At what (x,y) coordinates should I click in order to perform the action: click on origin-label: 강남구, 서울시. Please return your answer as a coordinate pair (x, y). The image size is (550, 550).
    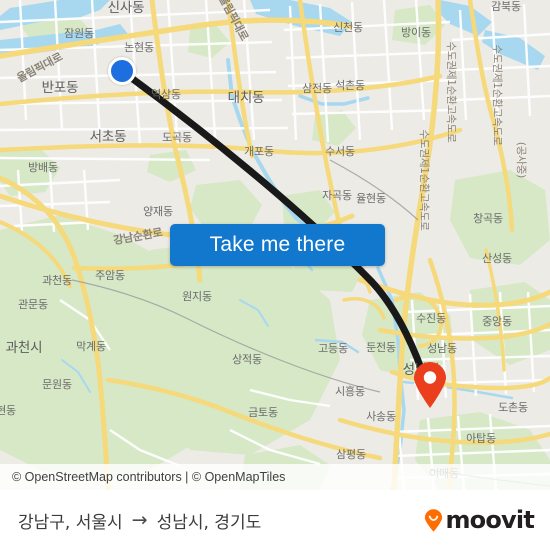
    Looking at the image, I should click on (70, 522).